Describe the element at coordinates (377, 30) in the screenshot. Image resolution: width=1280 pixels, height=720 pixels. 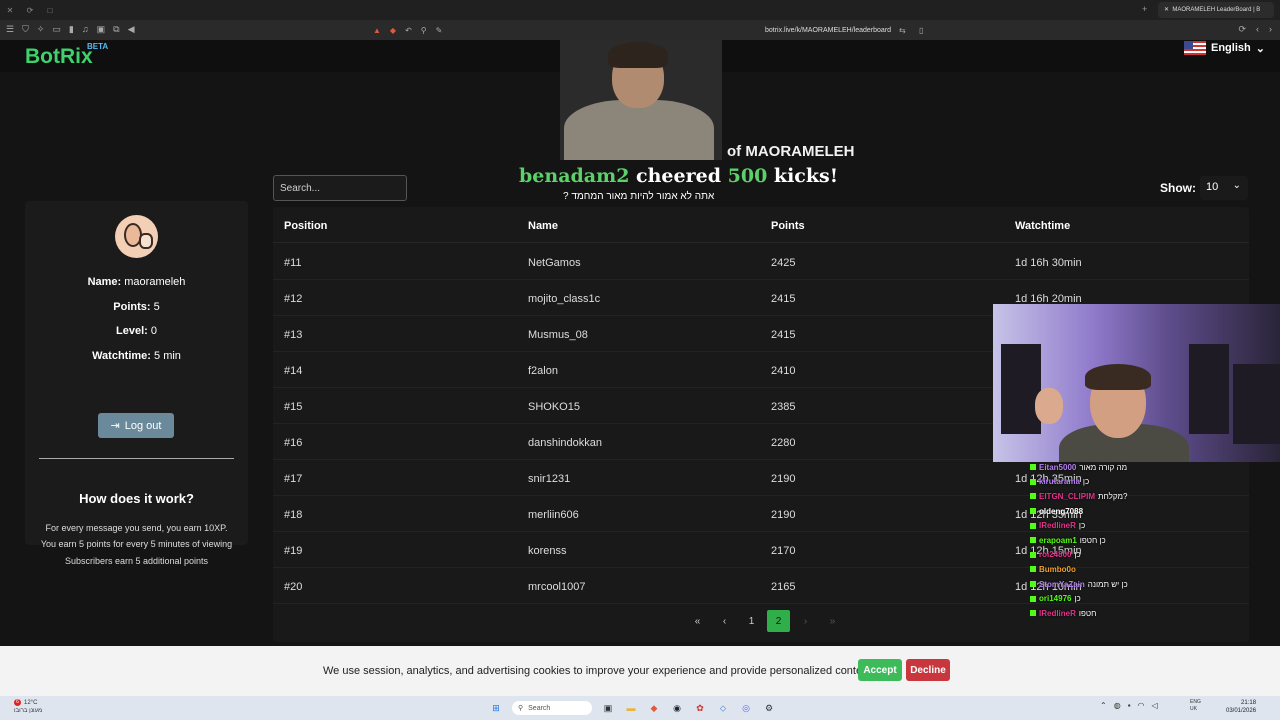
I see `brave-shield-icon: ▲` at that location.